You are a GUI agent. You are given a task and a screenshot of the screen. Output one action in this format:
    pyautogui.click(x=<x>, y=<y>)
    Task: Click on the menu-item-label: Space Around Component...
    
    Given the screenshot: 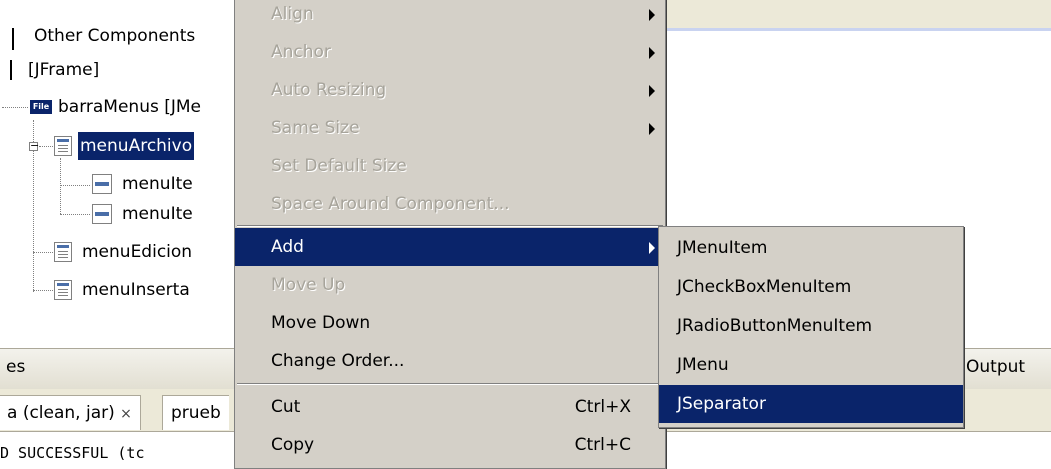 What is the action you would take?
    pyautogui.click(x=390, y=204)
    